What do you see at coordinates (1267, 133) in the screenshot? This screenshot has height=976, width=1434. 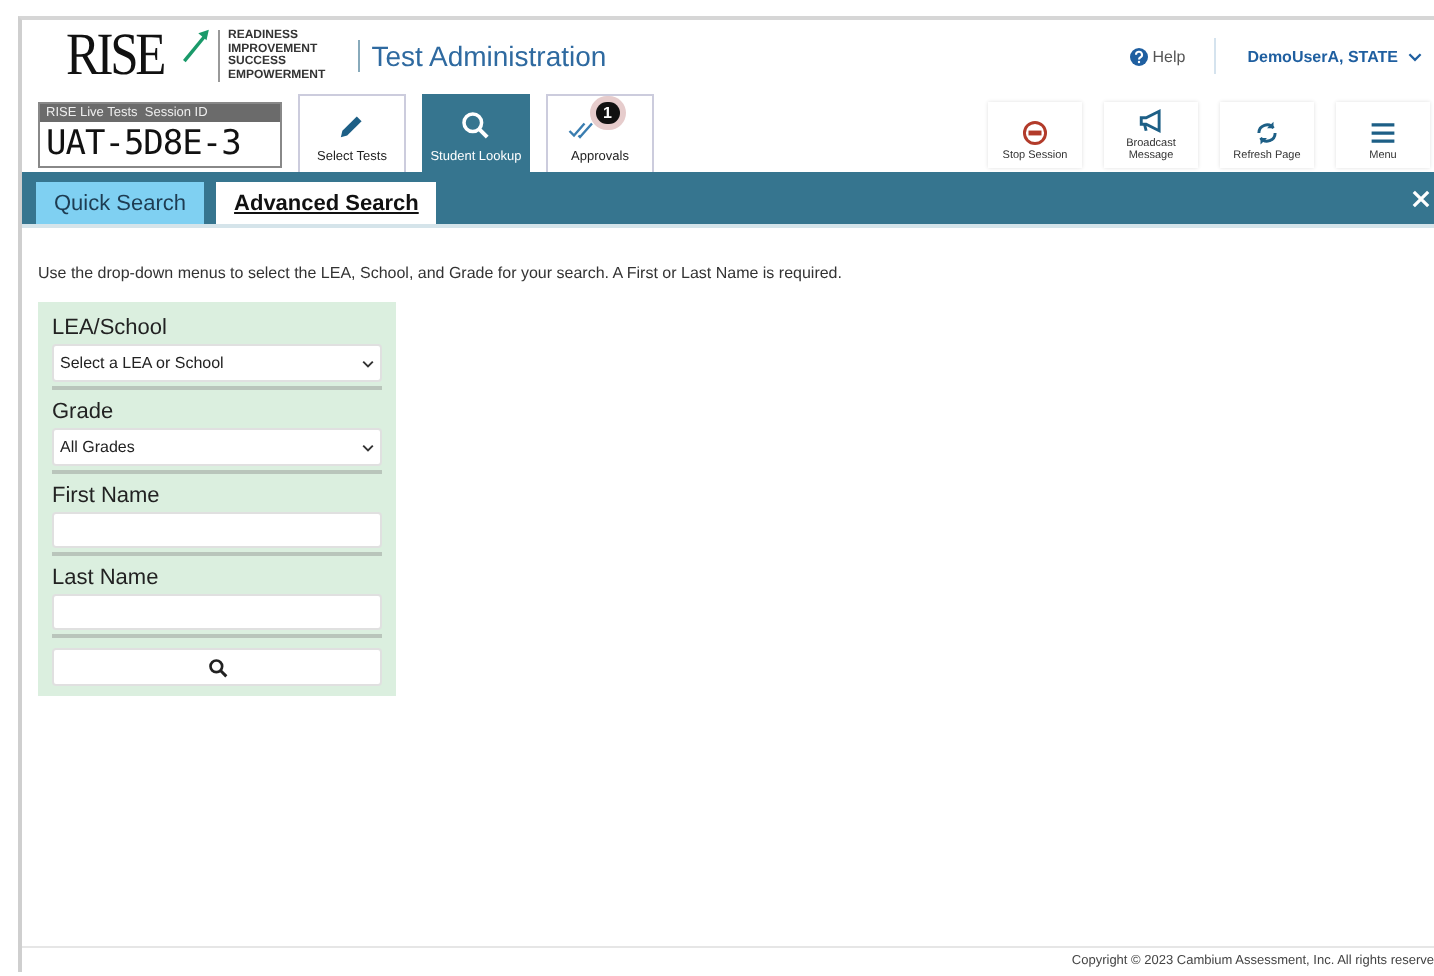 I see `refresh-icon` at bounding box center [1267, 133].